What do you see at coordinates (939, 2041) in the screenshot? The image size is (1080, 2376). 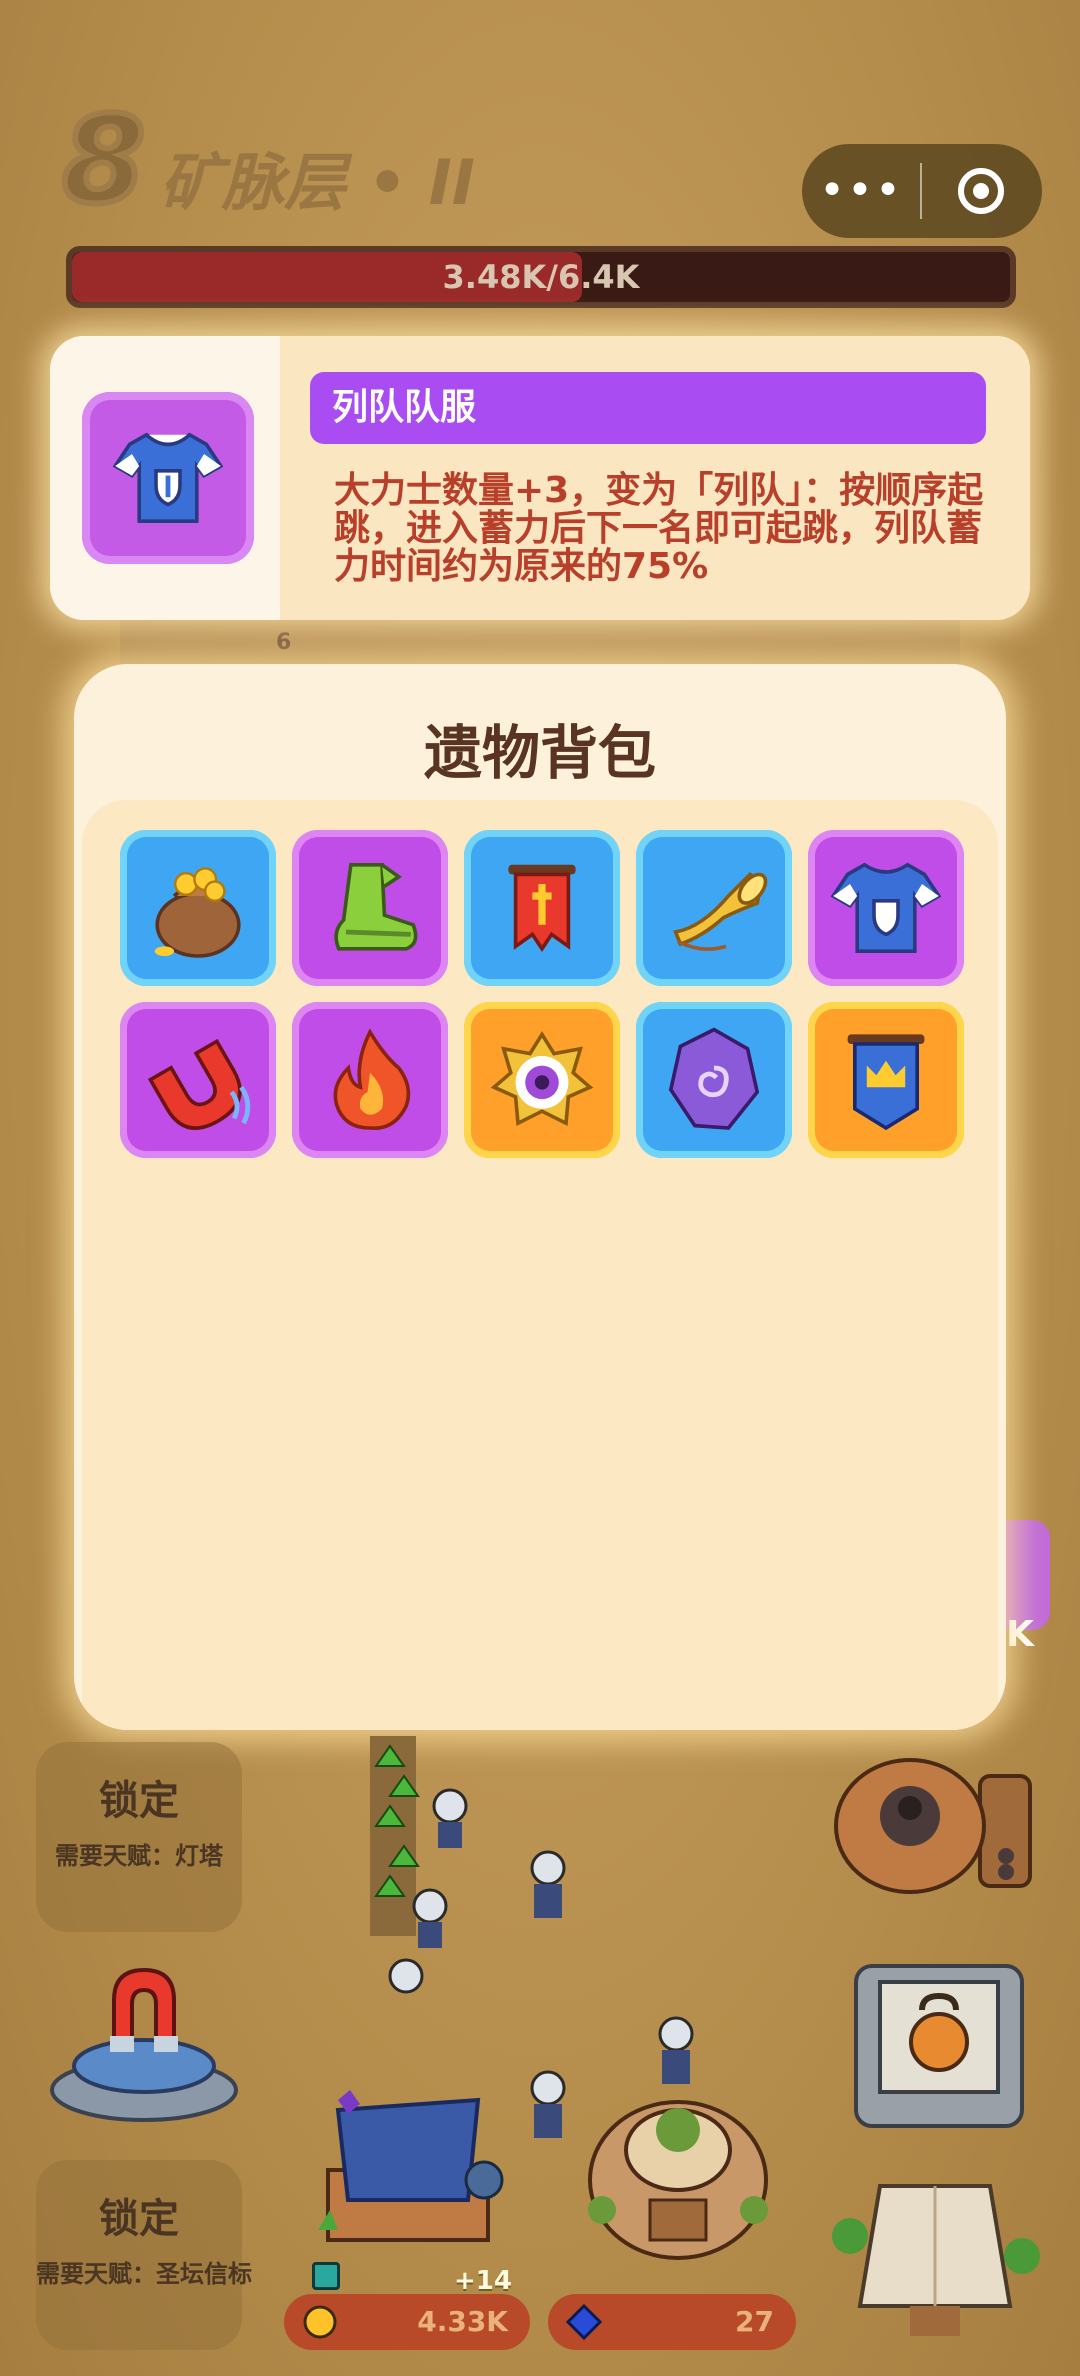 I see `gym-building` at bounding box center [939, 2041].